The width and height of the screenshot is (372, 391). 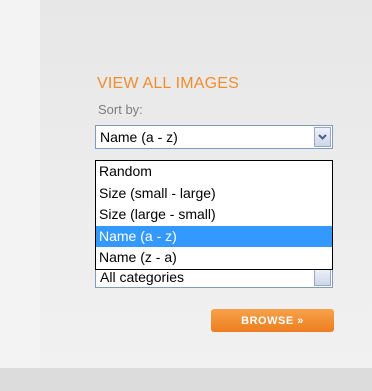 What do you see at coordinates (20, 184) in the screenshot?
I see `left-sidebar-strip` at bounding box center [20, 184].